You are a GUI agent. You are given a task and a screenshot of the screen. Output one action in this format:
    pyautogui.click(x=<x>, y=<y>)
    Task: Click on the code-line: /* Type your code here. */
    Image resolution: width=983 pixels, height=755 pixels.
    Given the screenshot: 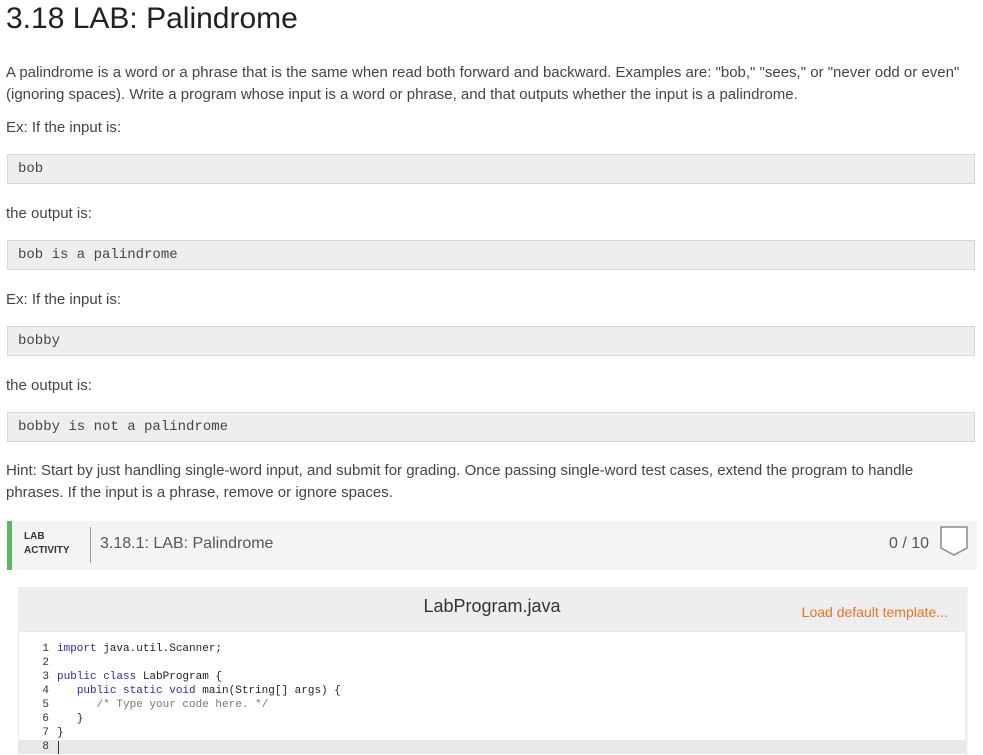 What is the action you would take?
    pyautogui.click(x=199, y=705)
    